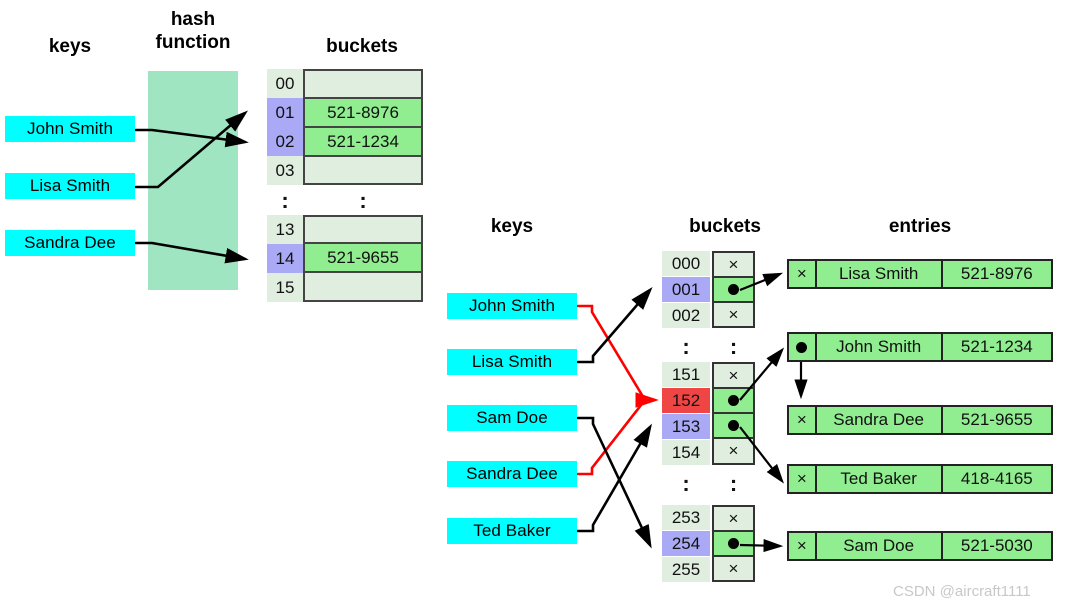  I want to click on entry-row-2: × Sandra Dee 521-9655, so click(920, 420).